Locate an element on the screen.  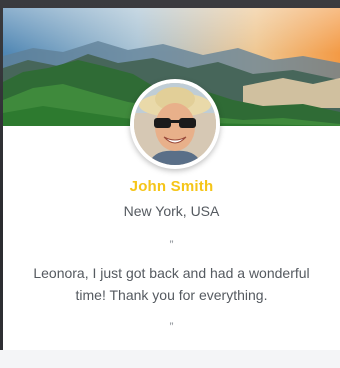
avatar is located at coordinates (175, 124).